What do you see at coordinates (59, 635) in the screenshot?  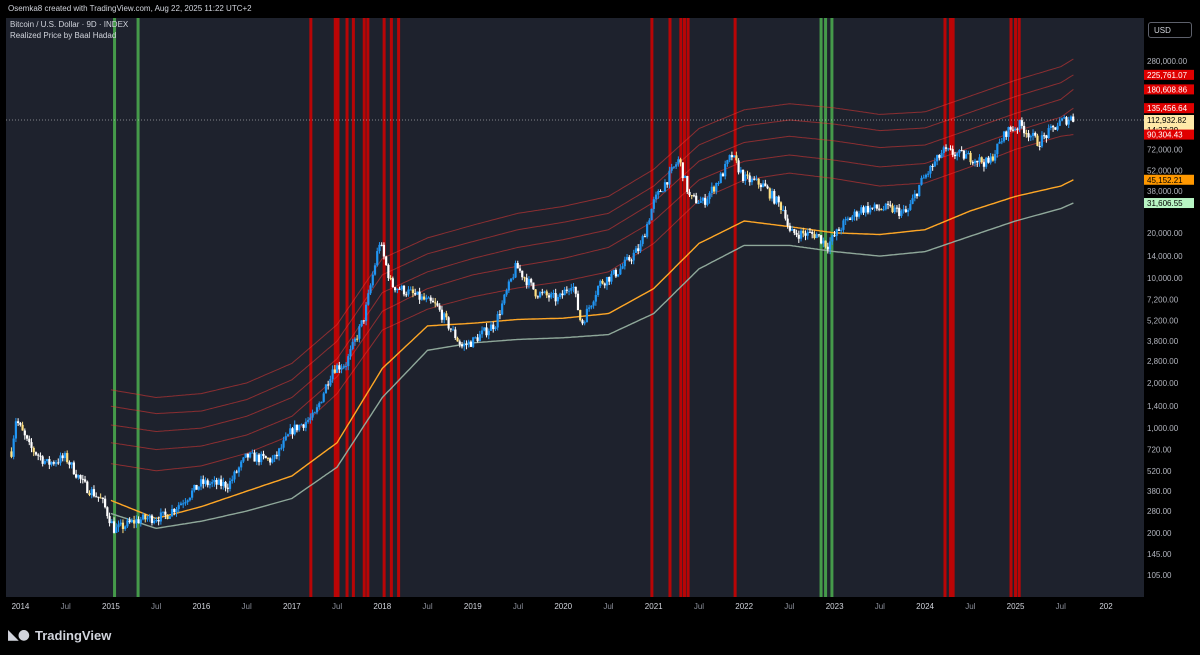 I see `tradingview-logo: ◣● TradingView` at bounding box center [59, 635].